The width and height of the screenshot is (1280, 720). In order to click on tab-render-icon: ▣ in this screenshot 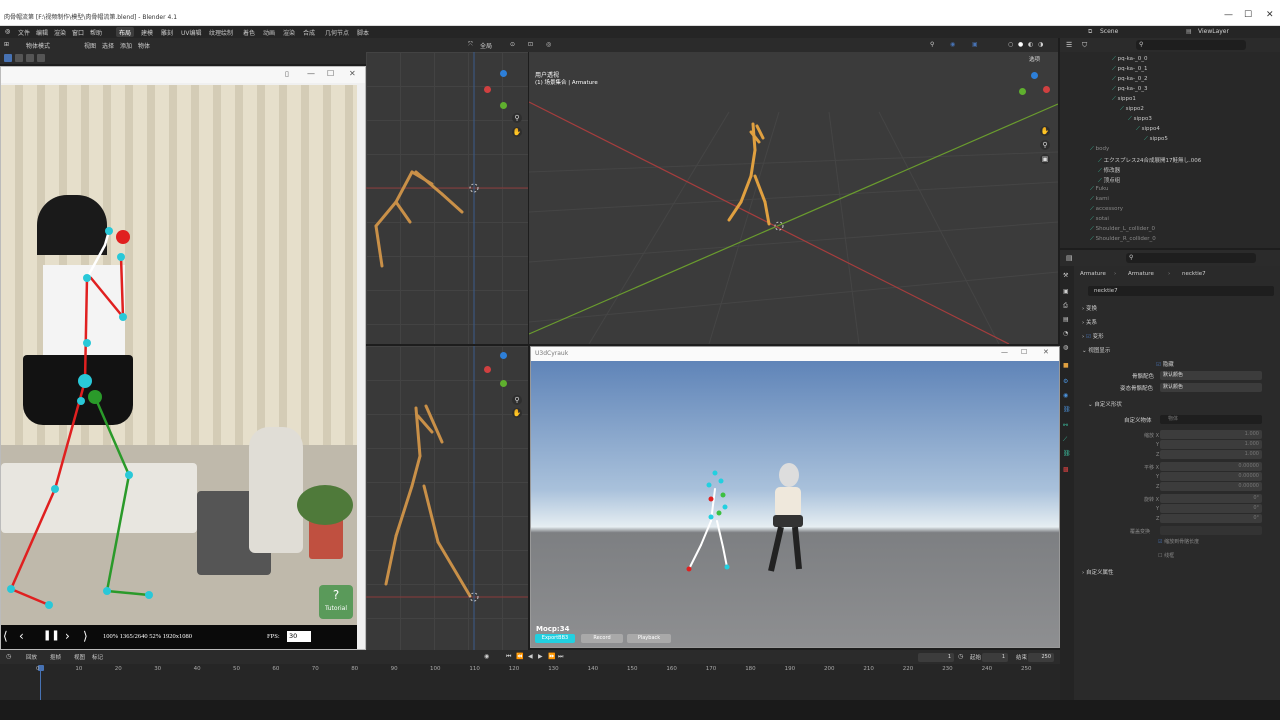, I will do `click(1066, 291)`.